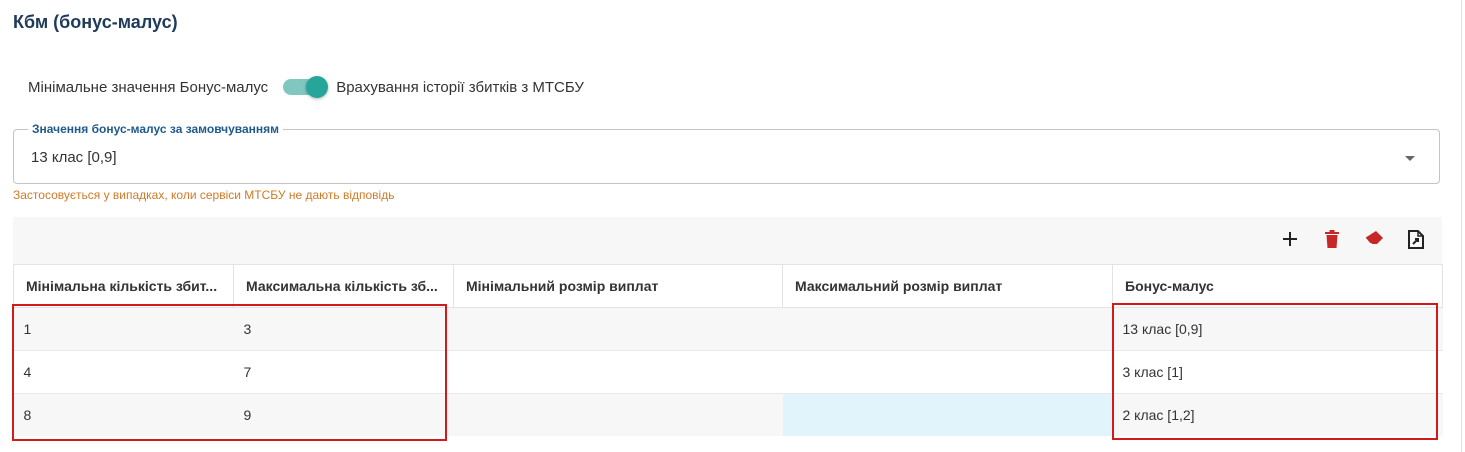 Image resolution: width=1465 pixels, height=452 pixels. I want to click on cell-min-losses: 8, so click(123, 414).